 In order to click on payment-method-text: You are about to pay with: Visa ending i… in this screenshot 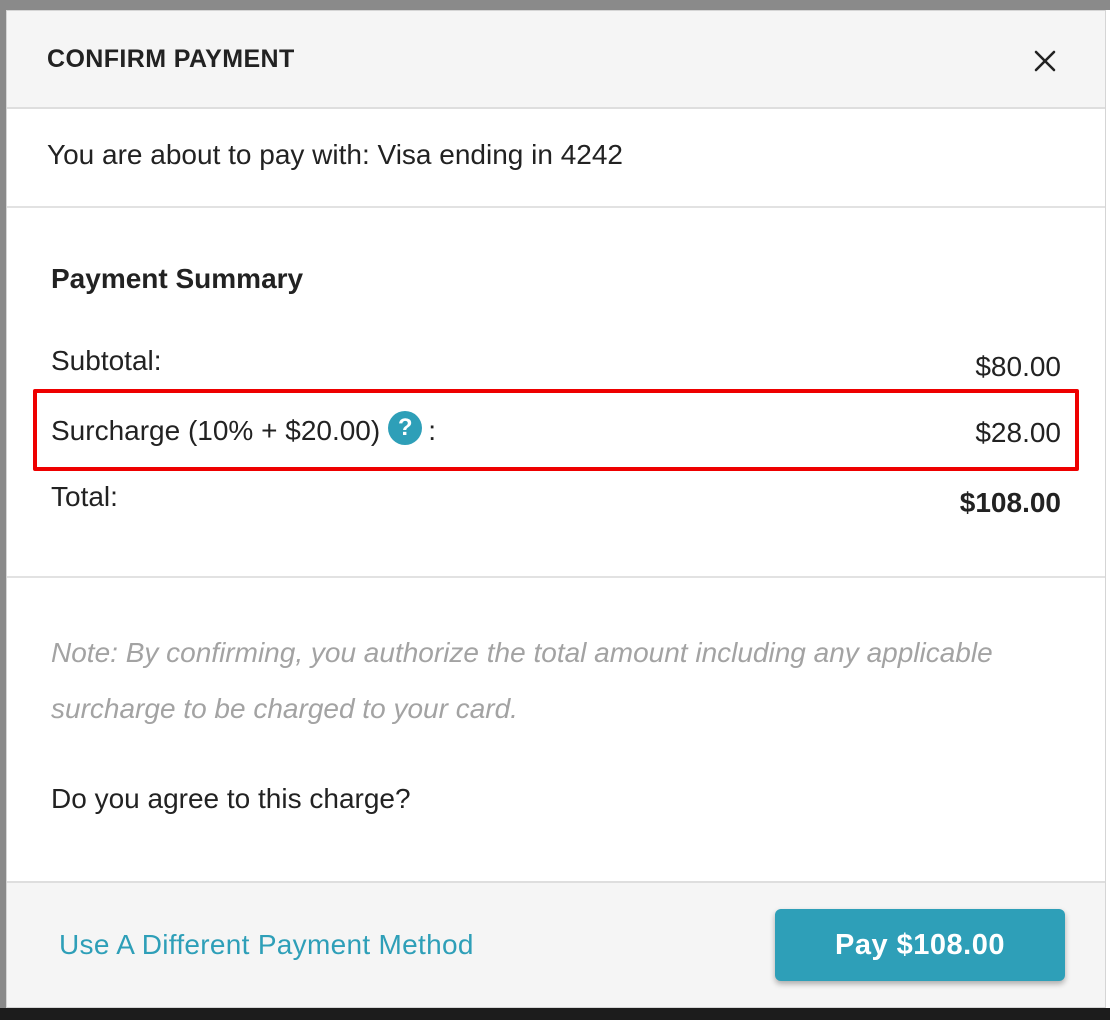, I will do `click(335, 154)`.